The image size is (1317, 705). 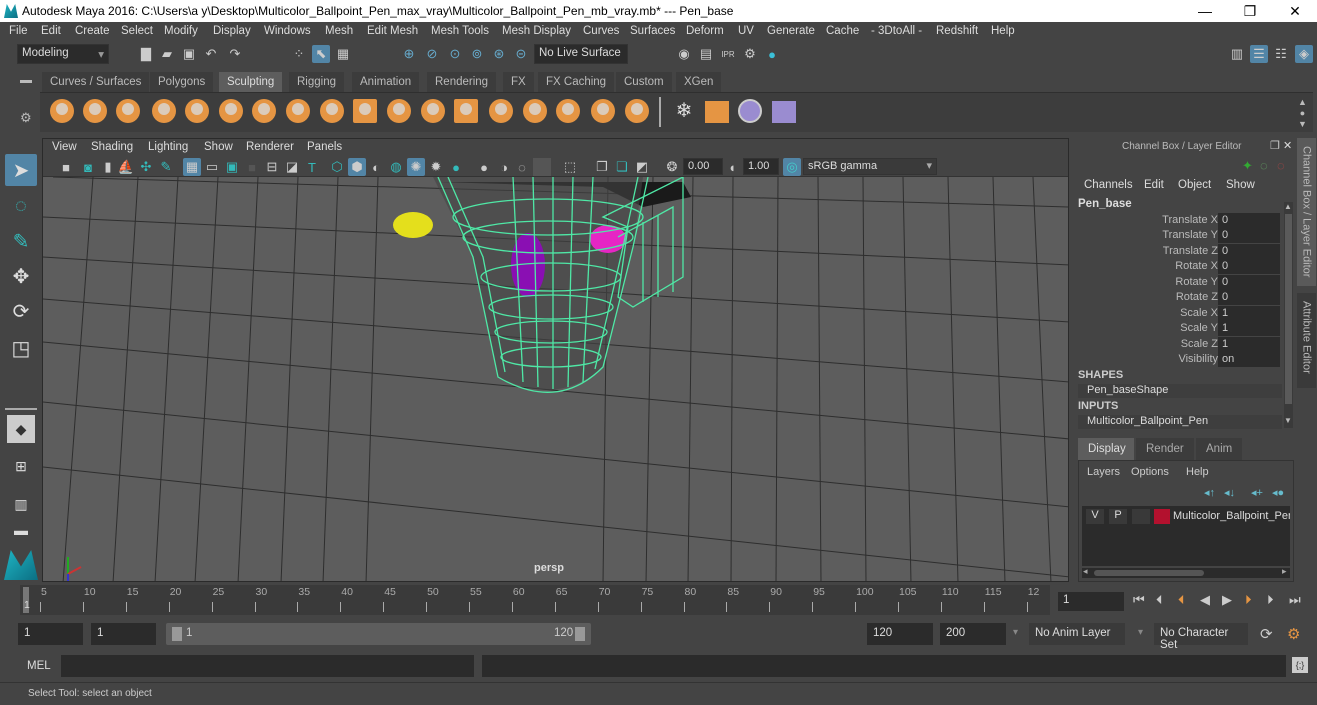 I want to click on menu-curves: Curves, so click(x=601, y=31).